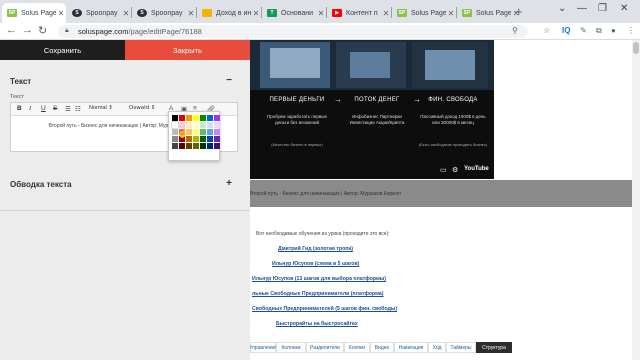 The width and height of the screenshot is (640, 360). I want to click on iq-extension-icon: IQ, so click(566, 30).